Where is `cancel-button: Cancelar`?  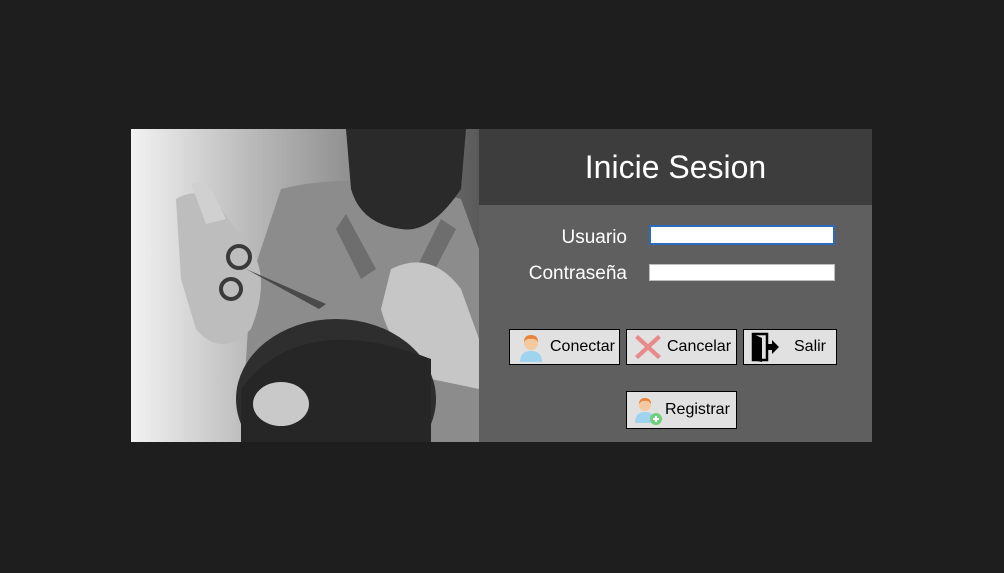
cancel-button: Cancelar is located at coordinates (681, 347).